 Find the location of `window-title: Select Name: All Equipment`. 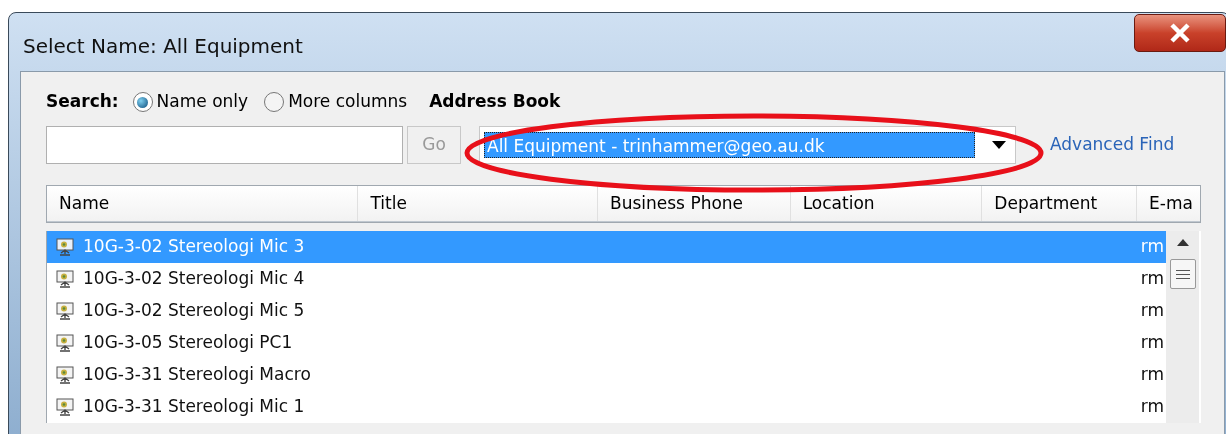

window-title: Select Name: All Equipment is located at coordinates (163, 46).